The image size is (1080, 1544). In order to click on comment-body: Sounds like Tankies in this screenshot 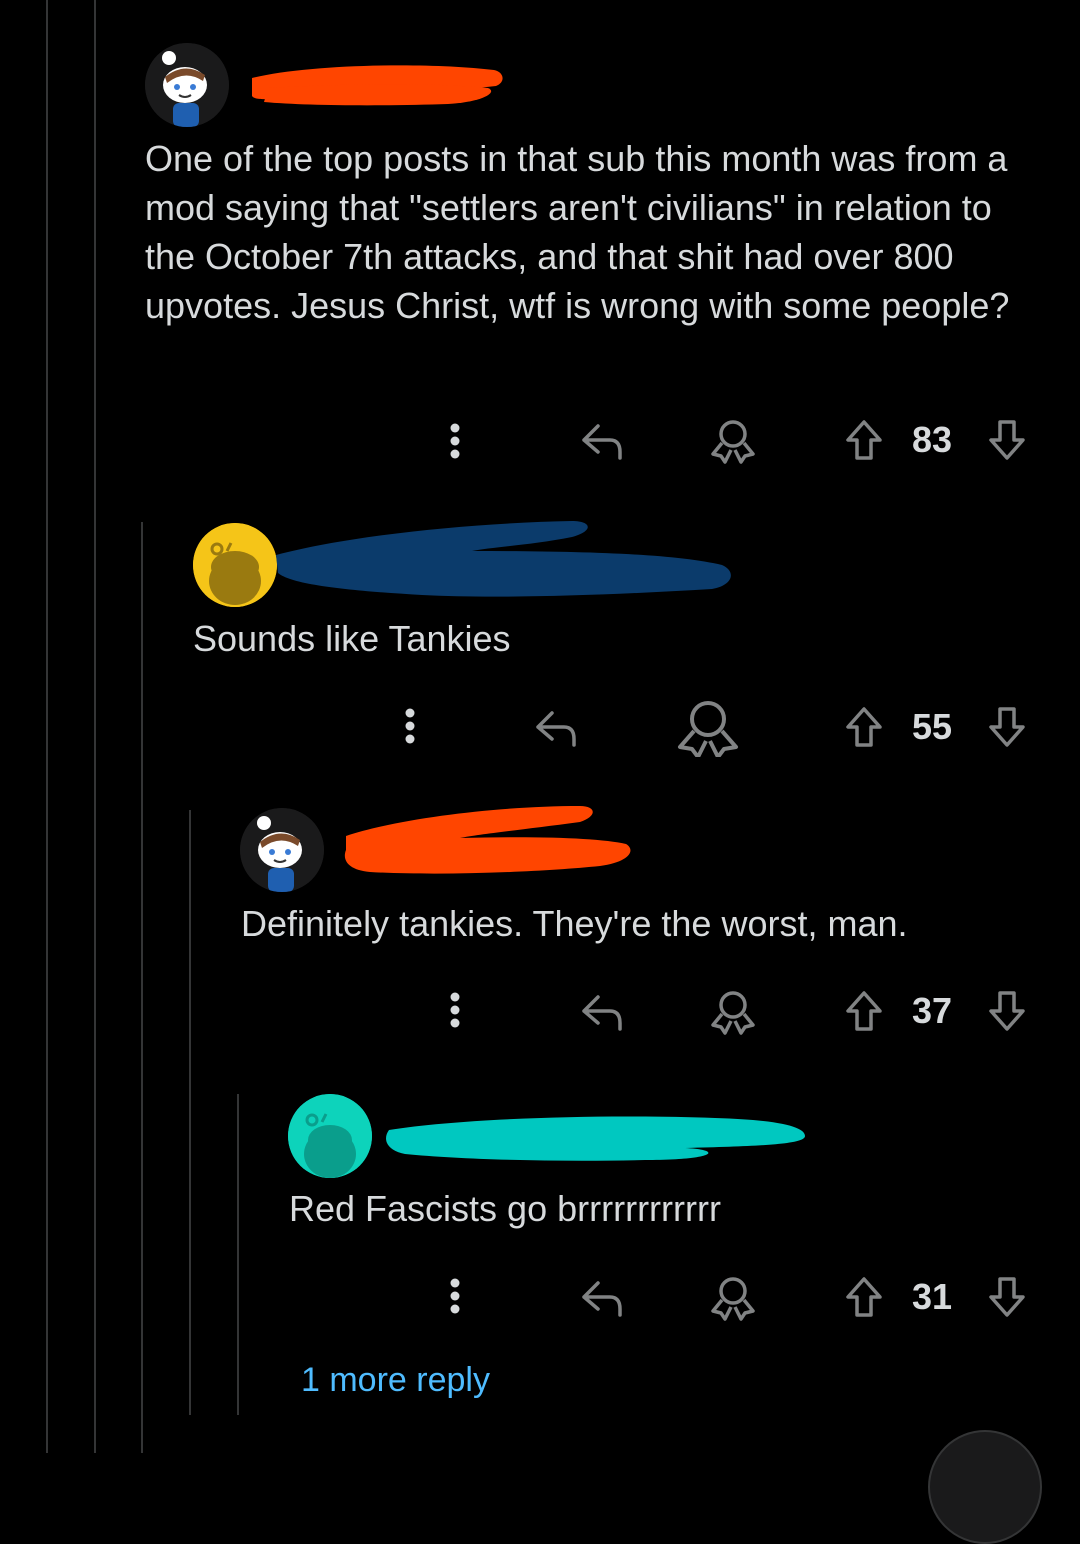, I will do `click(352, 638)`.